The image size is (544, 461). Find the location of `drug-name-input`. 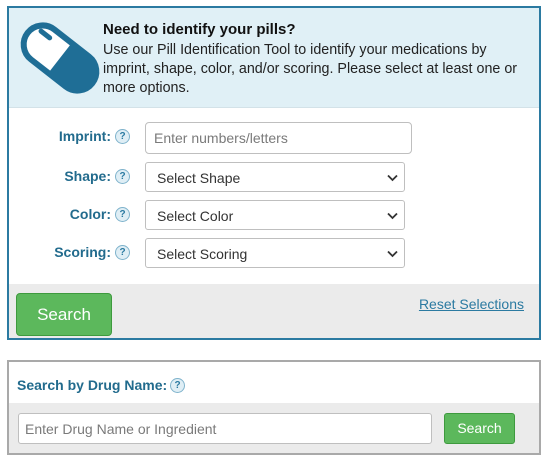

drug-name-input is located at coordinates (225, 428).